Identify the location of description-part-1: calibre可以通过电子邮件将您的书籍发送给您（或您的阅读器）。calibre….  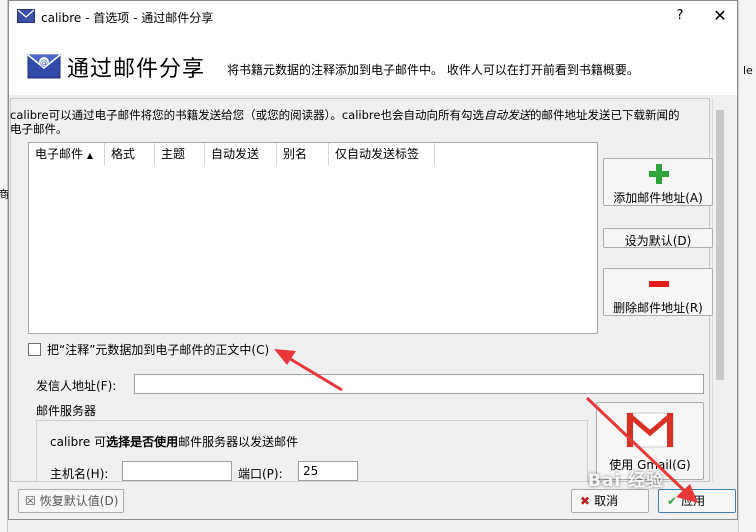
(247, 115).